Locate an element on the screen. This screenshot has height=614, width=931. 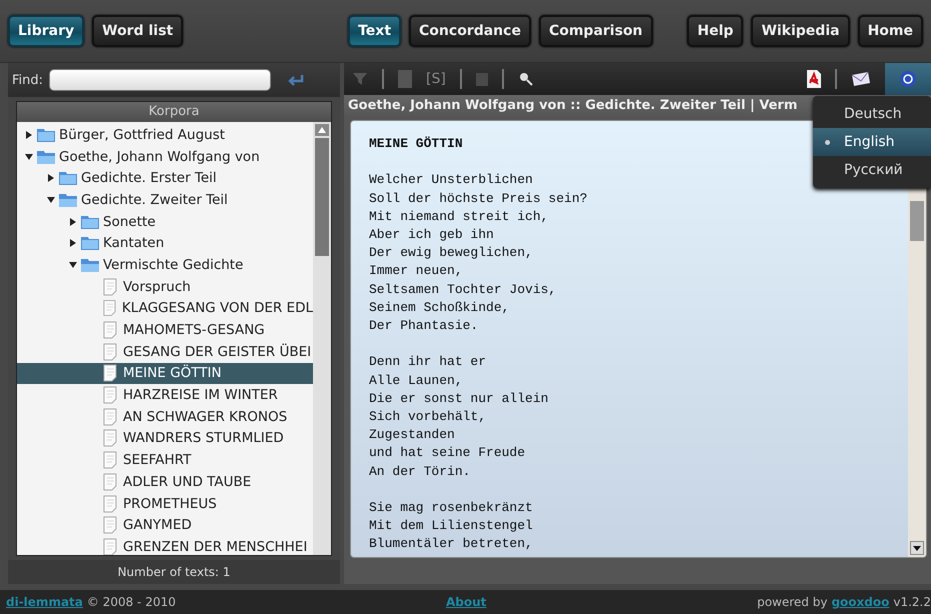
poem-line: Sie mag rosenbekränzt is located at coordinates (451, 508).